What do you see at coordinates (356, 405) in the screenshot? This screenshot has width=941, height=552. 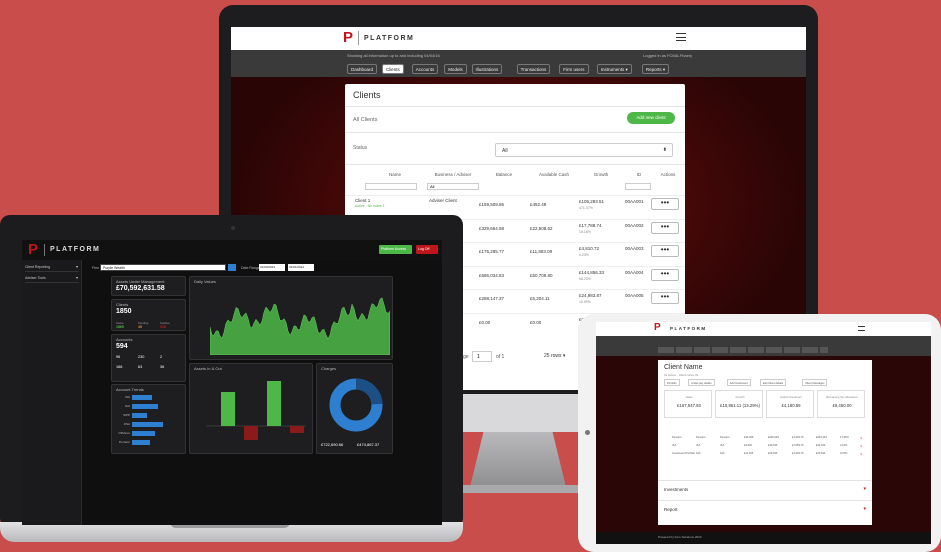 I see `charges-donut-chart` at bounding box center [356, 405].